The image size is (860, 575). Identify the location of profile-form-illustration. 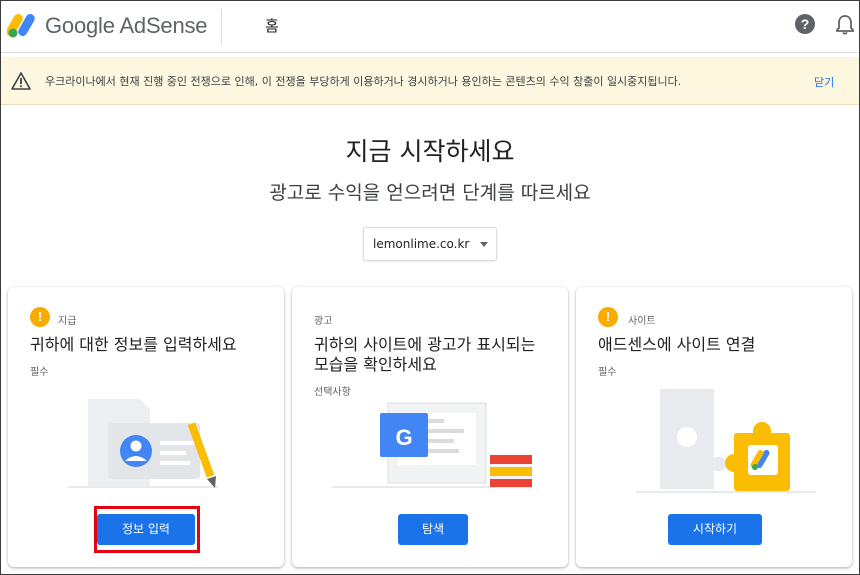
(143, 443).